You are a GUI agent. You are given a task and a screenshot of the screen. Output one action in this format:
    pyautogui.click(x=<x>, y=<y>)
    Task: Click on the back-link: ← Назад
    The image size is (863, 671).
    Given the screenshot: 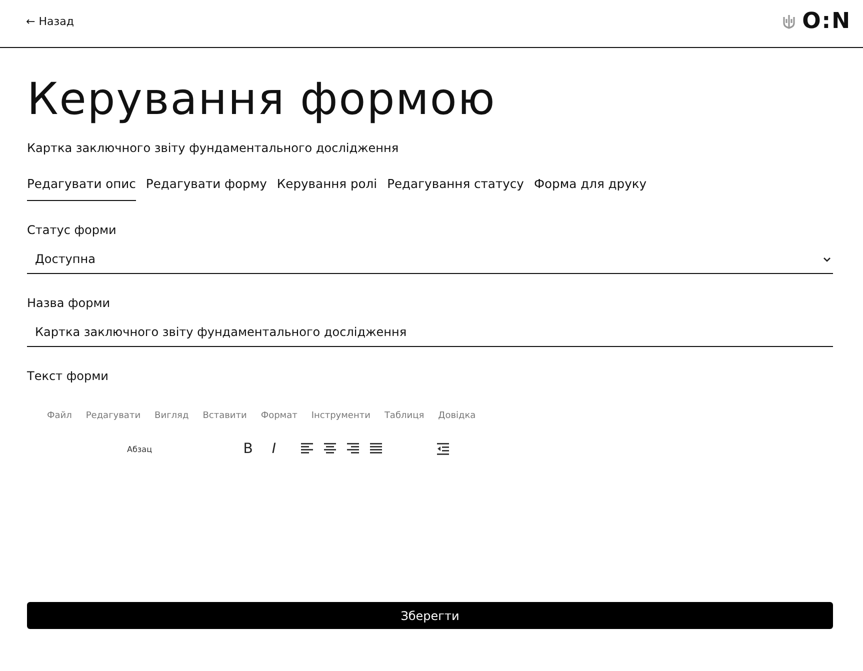 What is the action you would take?
    pyautogui.click(x=50, y=21)
    